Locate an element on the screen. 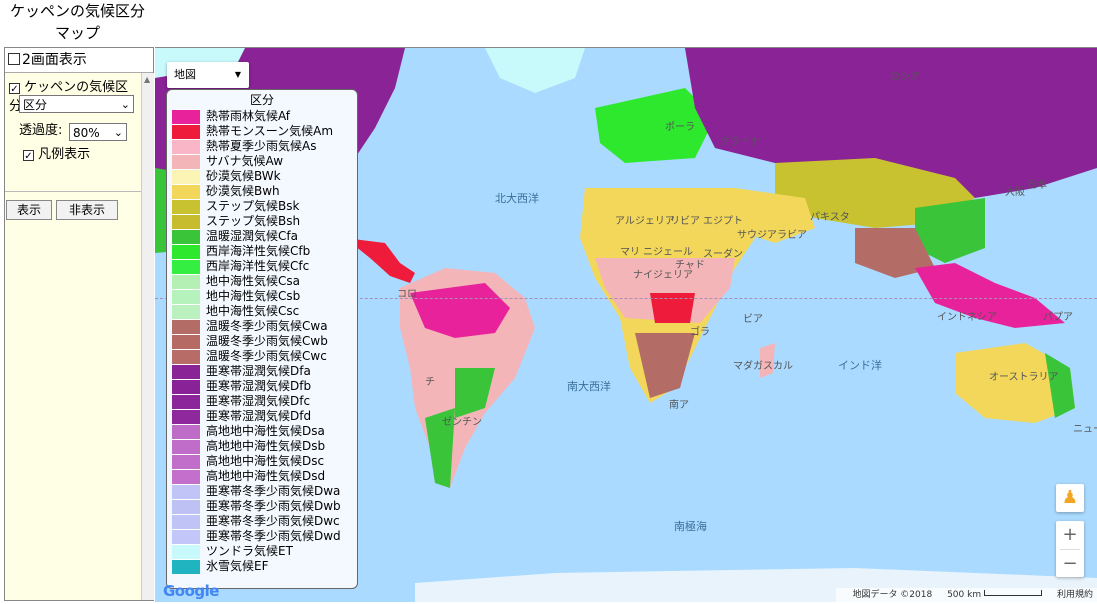  zoom-in-button: + is located at coordinates (1070, 535).